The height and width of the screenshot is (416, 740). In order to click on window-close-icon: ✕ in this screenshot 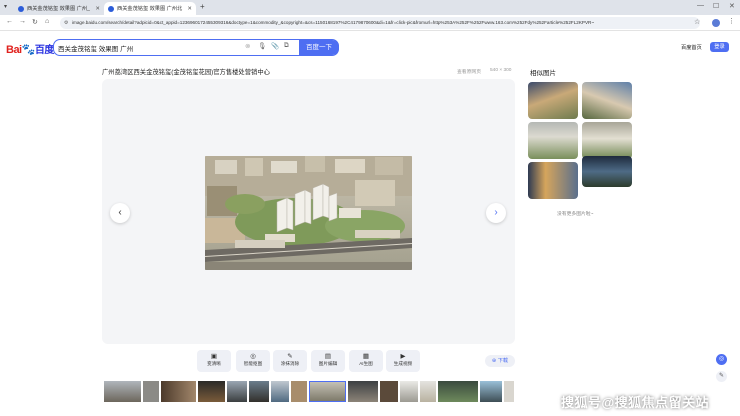, I will do `click(732, 6)`.